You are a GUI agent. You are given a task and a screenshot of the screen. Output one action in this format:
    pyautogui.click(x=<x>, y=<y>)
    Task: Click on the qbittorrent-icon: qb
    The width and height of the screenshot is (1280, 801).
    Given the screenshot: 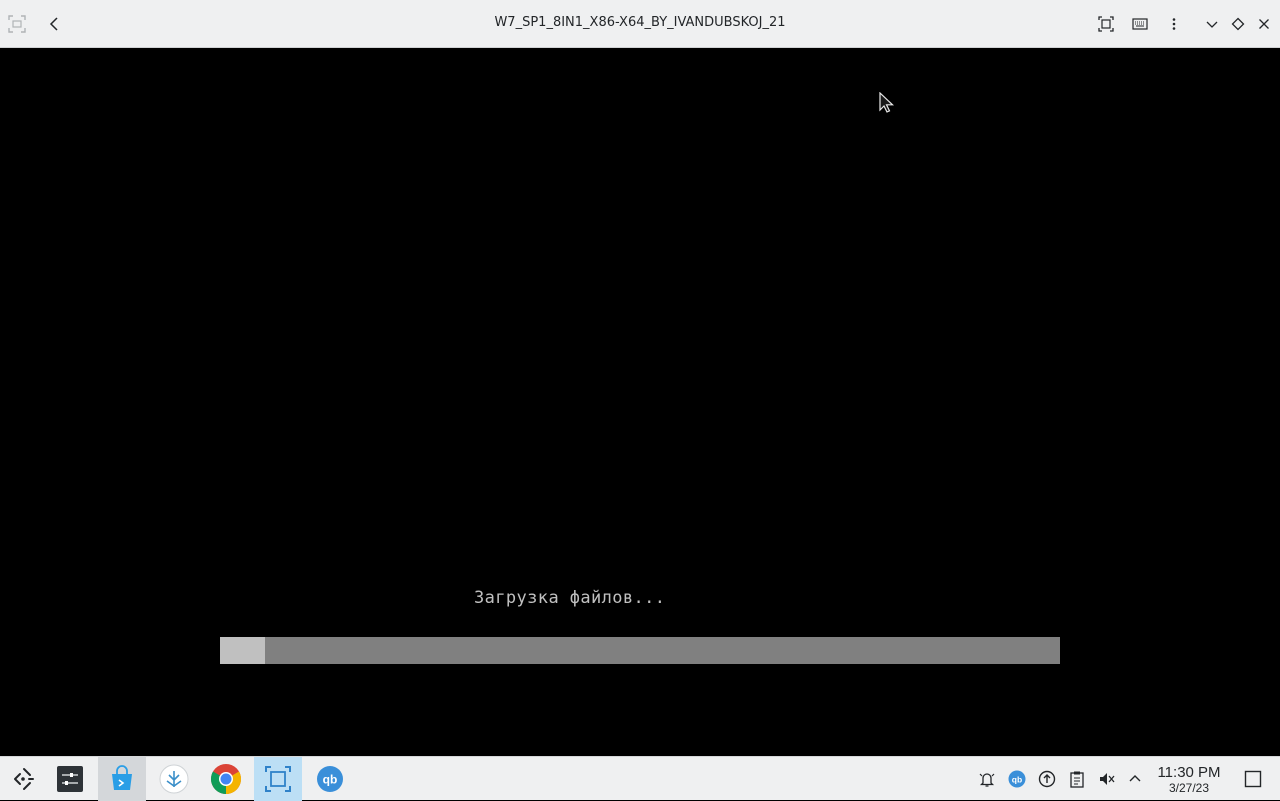 What is the action you would take?
    pyautogui.click(x=330, y=779)
    